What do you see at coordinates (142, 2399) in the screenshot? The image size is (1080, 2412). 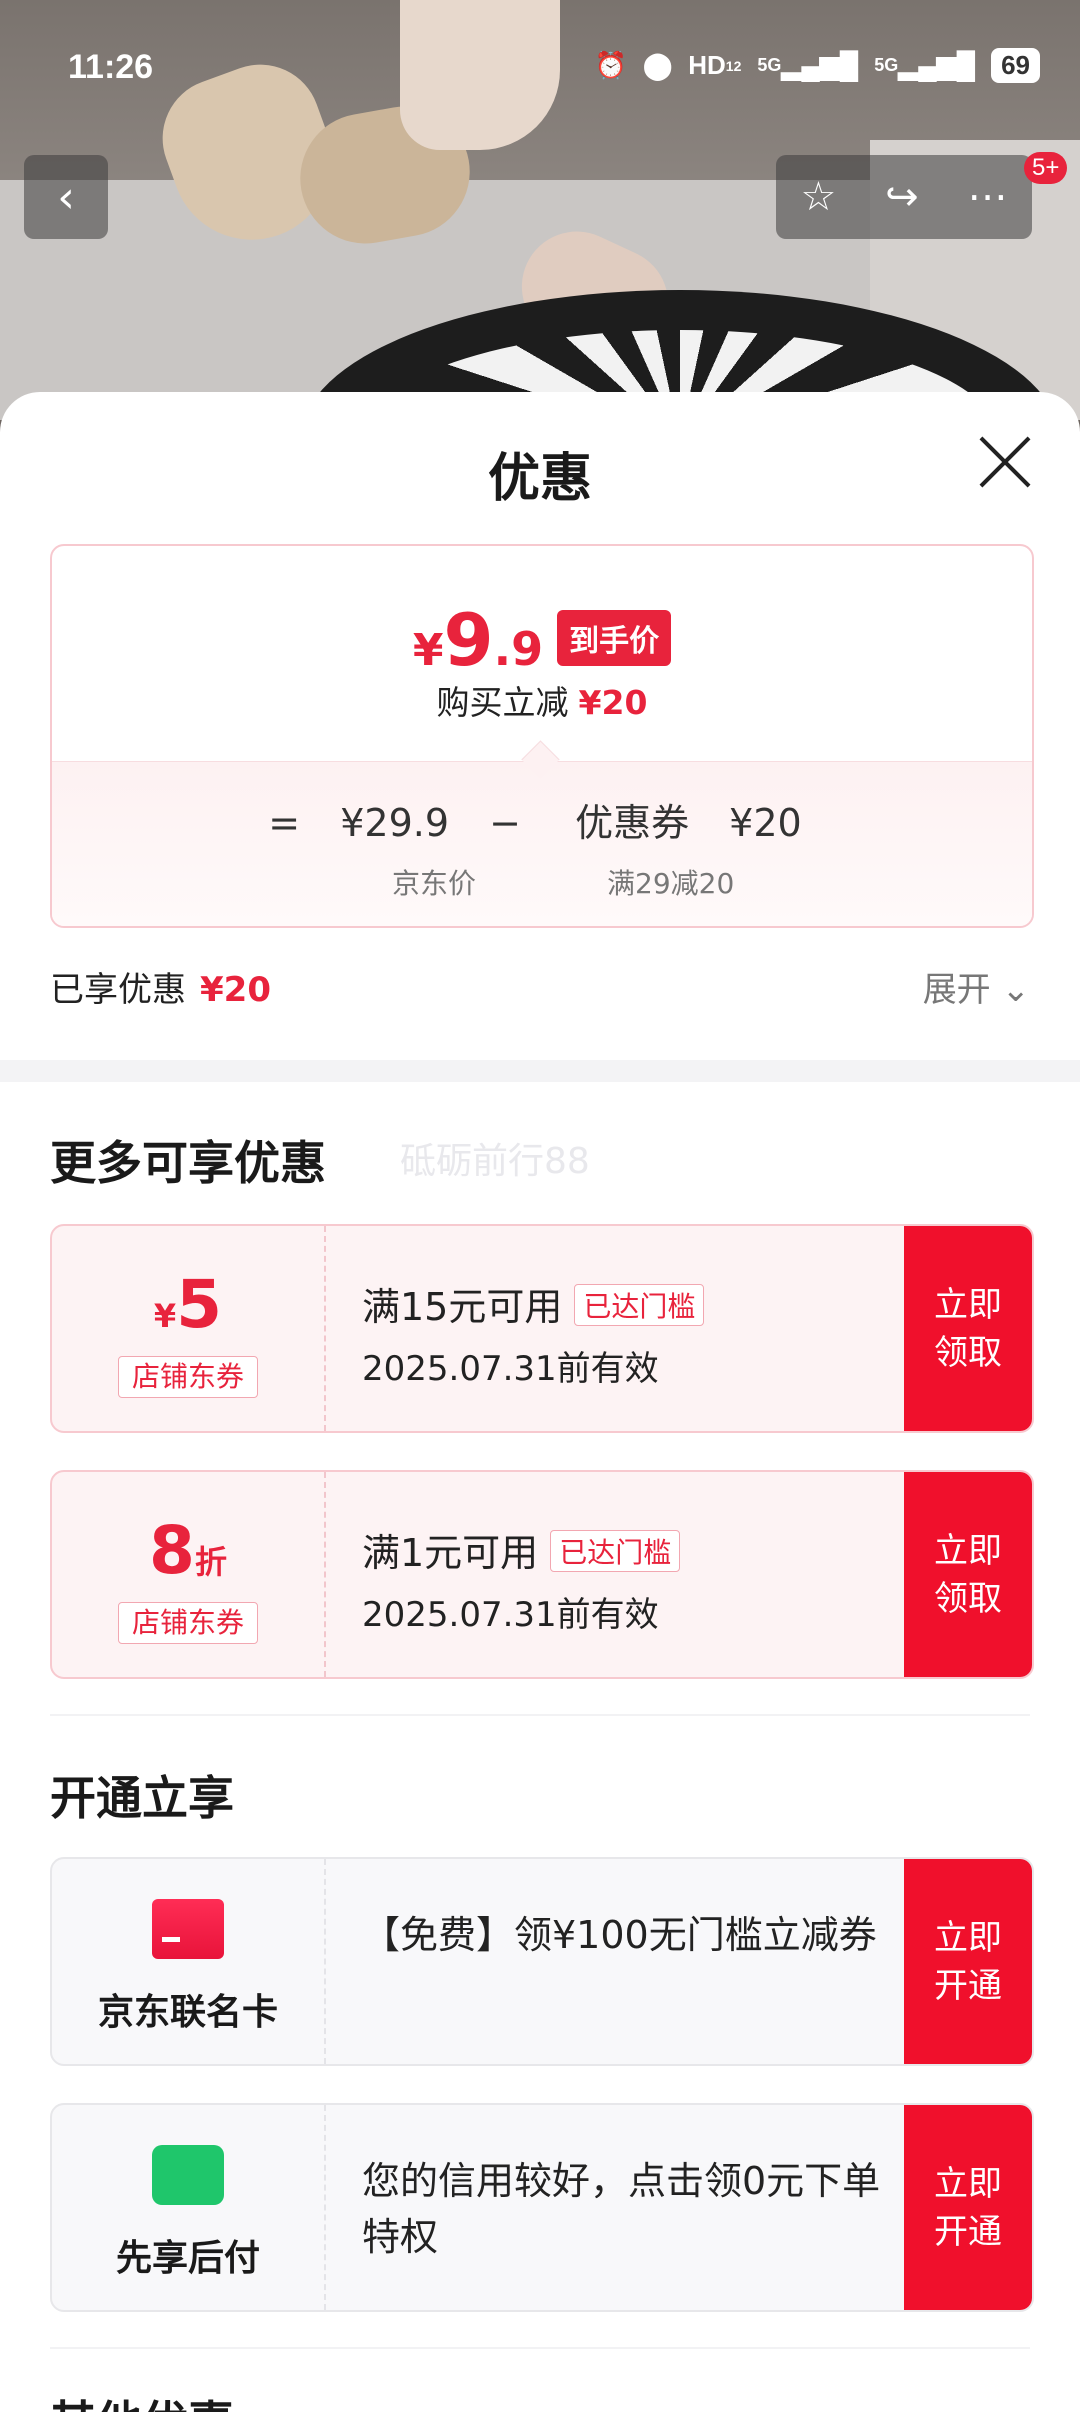 I see `other-discounts-title: 其他优惠` at bounding box center [142, 2399].